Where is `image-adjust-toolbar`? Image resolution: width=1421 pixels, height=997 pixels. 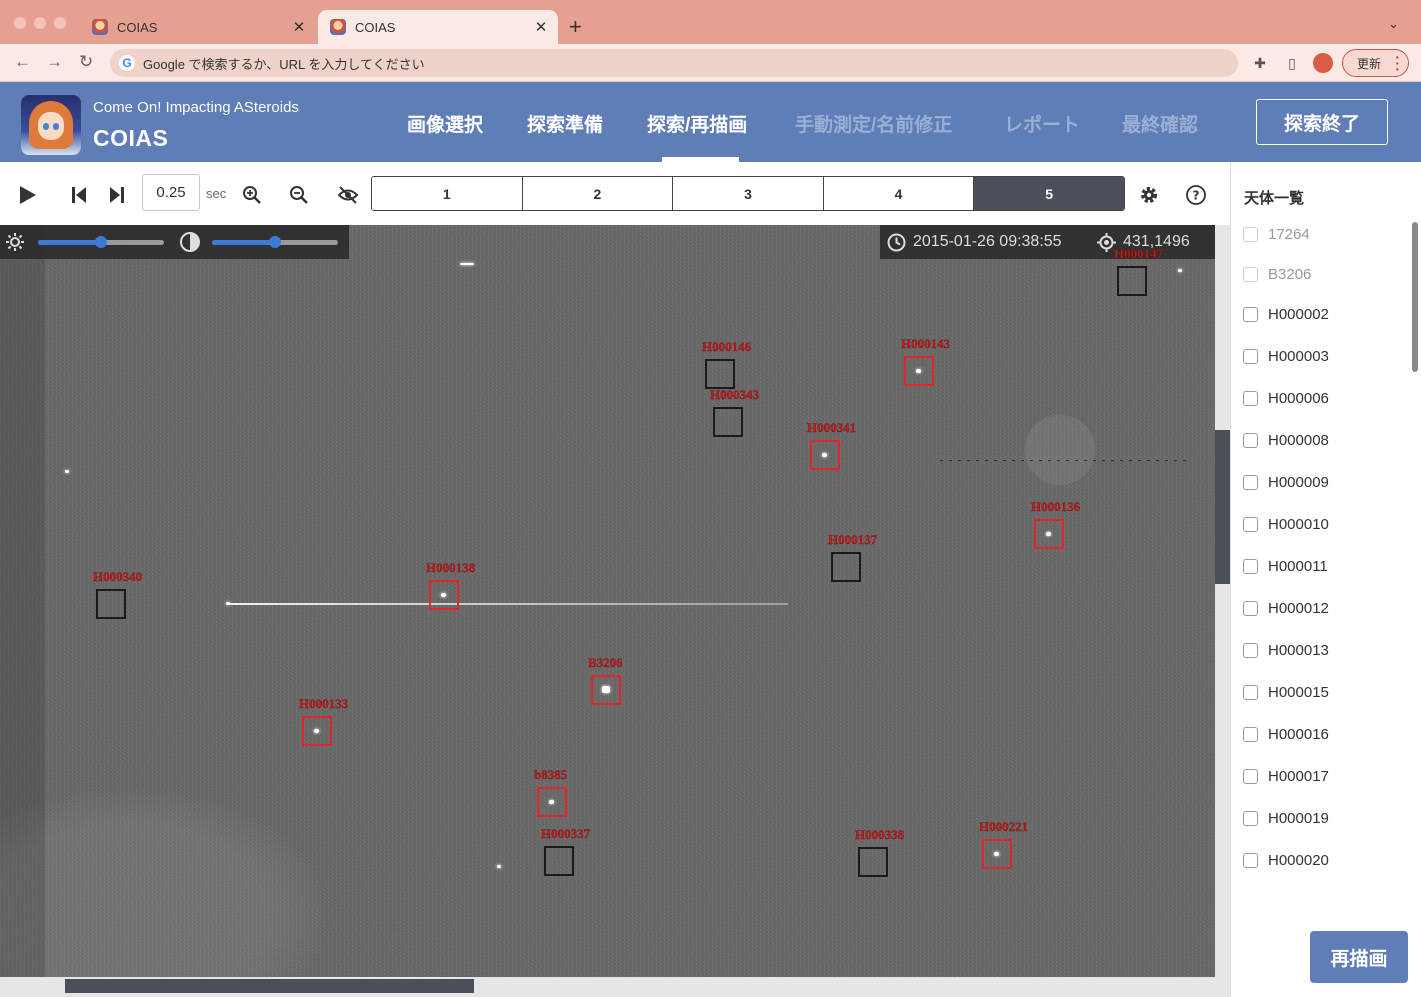
image-adjust-toolbar is located at coordinates (174, 242).